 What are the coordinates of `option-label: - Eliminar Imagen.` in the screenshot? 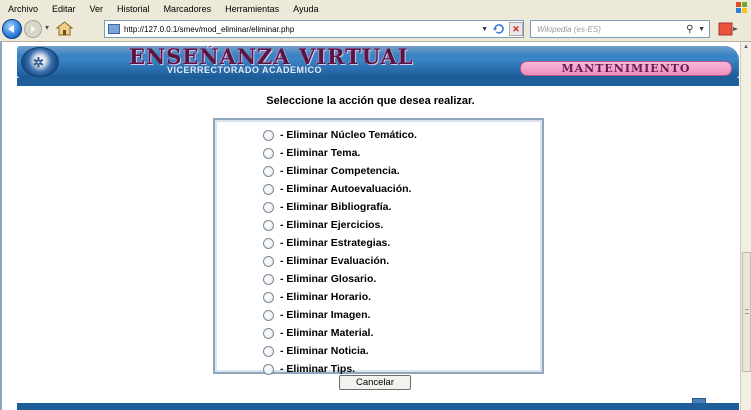 It's located at (325, 315).